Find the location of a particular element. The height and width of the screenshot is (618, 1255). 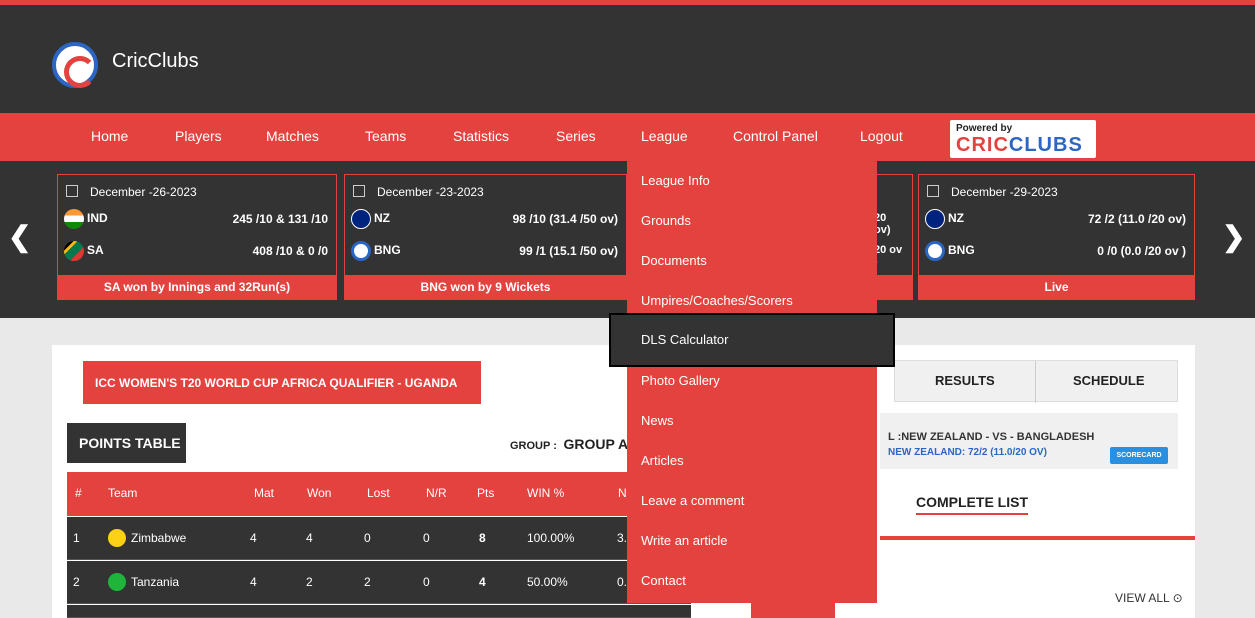

menu-league-info: League Info is located at coordinates (752, 181).